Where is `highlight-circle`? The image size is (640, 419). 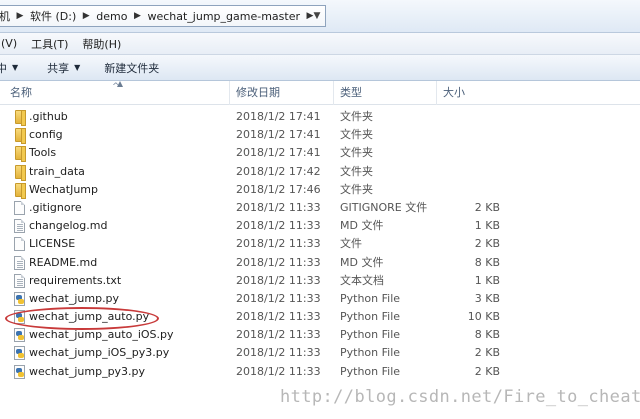
highlight-circle is located at coordinates (82, 318).